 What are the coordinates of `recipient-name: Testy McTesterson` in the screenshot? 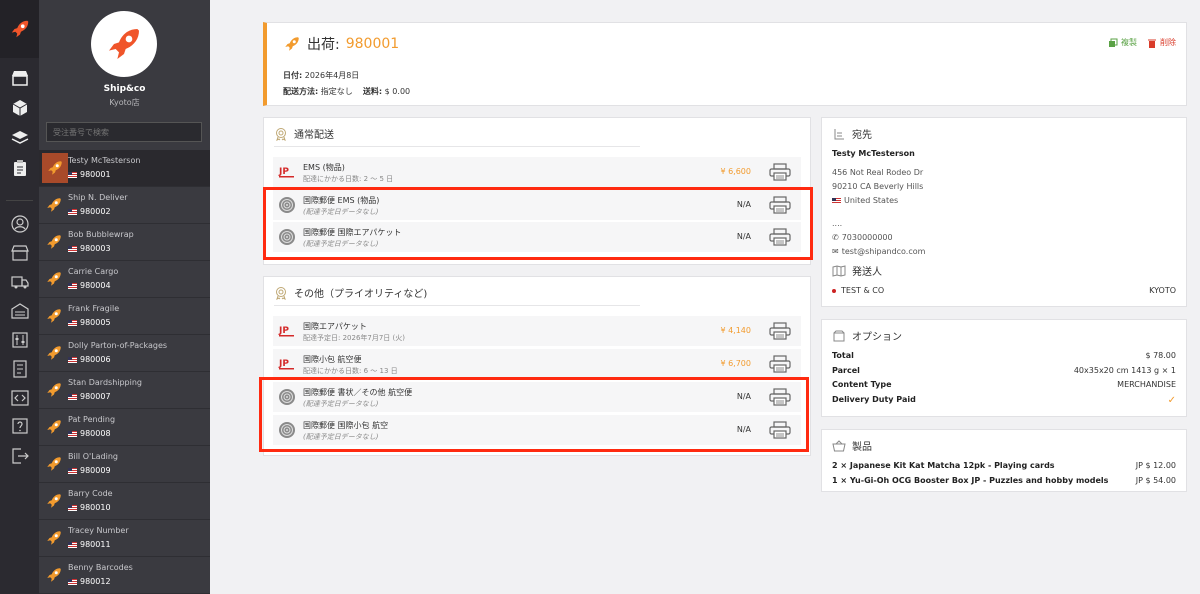 It's located at (873, 153).